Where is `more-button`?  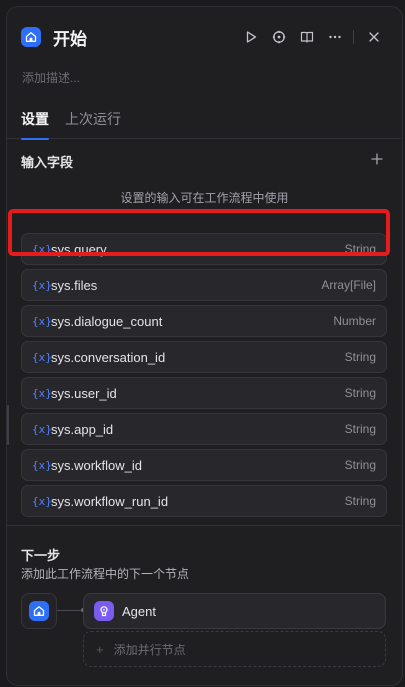 more-button is located at coordinates (335, 37).